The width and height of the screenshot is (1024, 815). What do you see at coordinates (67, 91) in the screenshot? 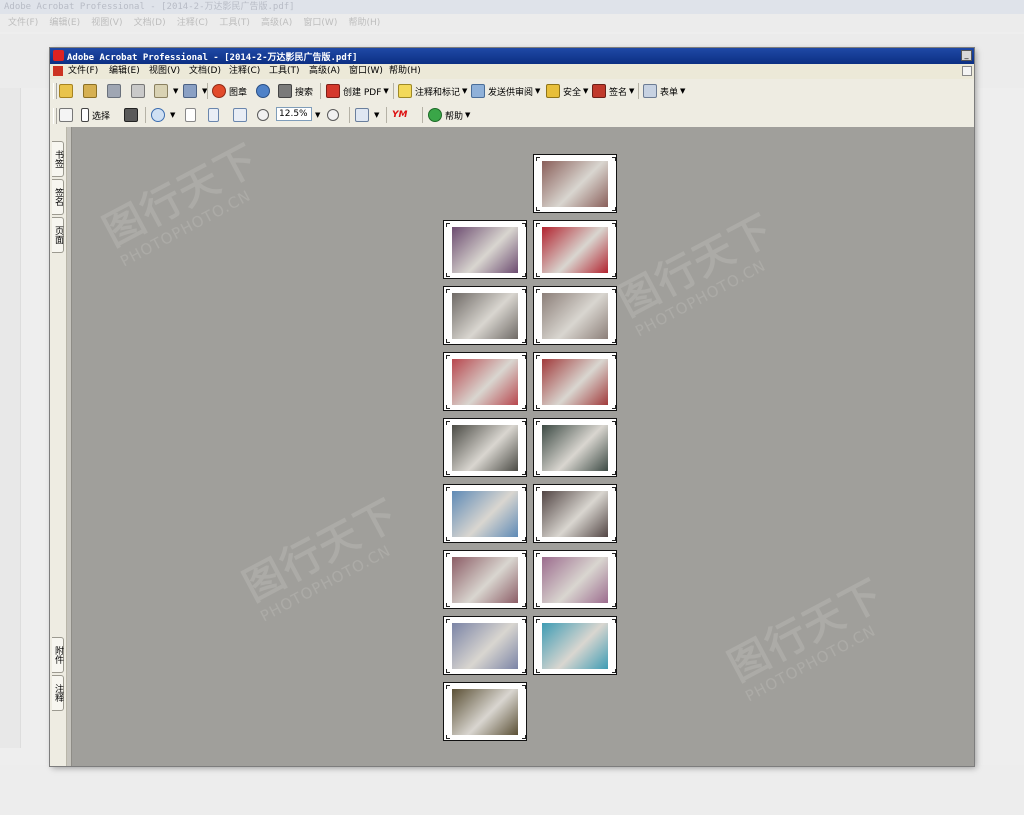
I see `open-button` at bounding box center [67, 91].